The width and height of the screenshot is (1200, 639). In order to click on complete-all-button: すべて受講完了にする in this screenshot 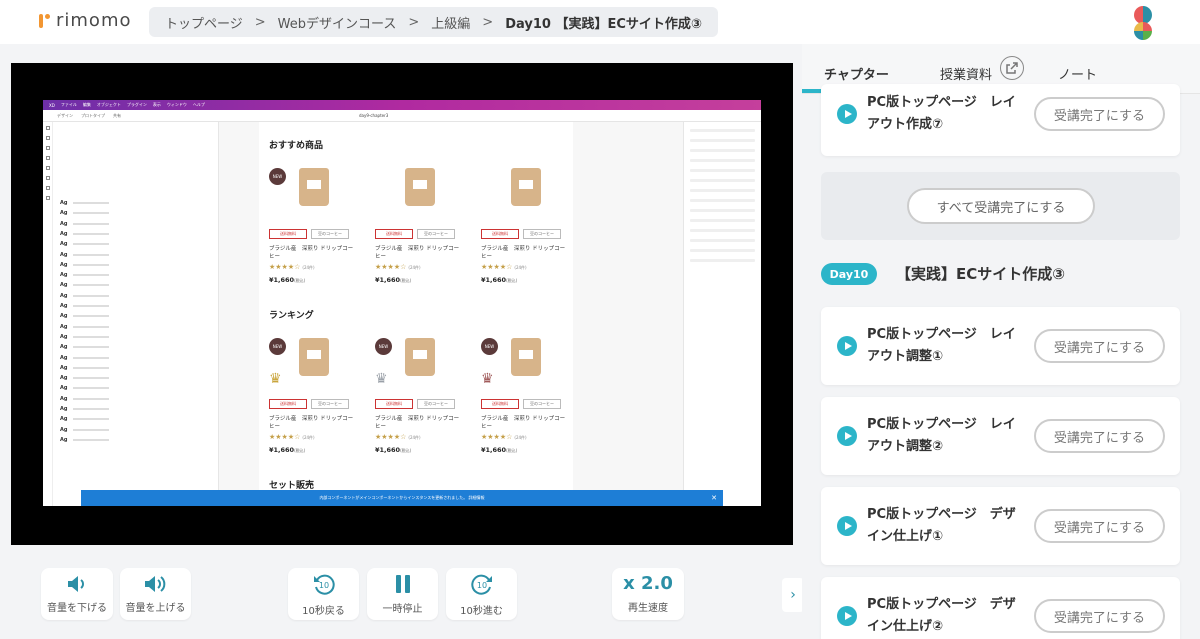, I will do `click(1001, 206)`.